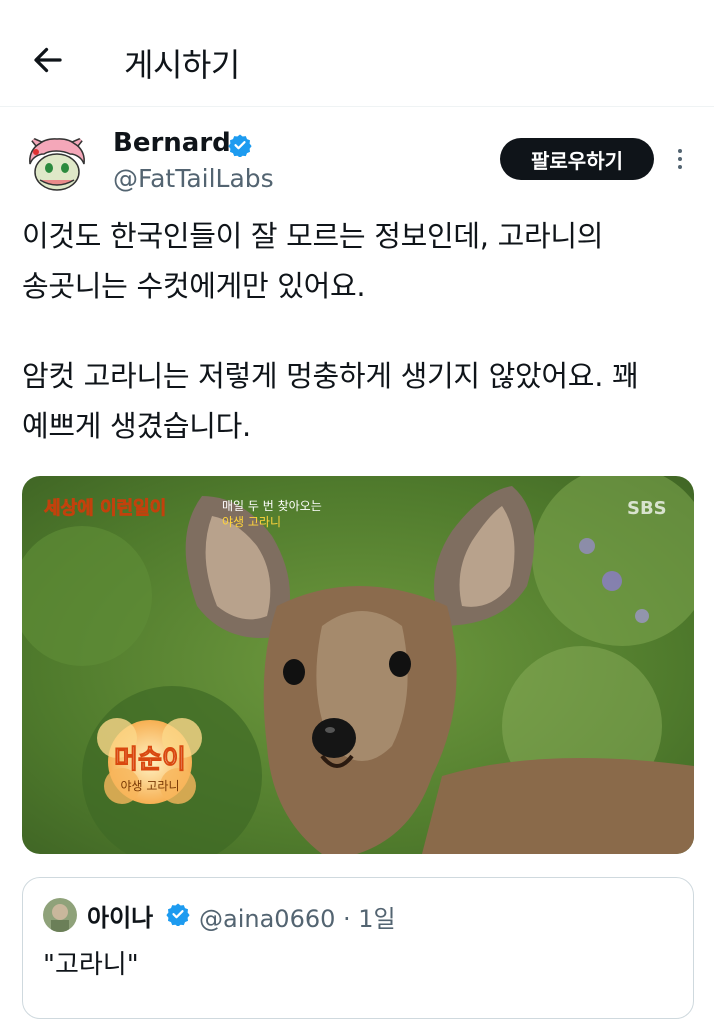 This screenshot has height=1019, width=714. Describe the element at coordinates (357, 53) in the screenshot. I see `top-bar: 게시하기` at that location.